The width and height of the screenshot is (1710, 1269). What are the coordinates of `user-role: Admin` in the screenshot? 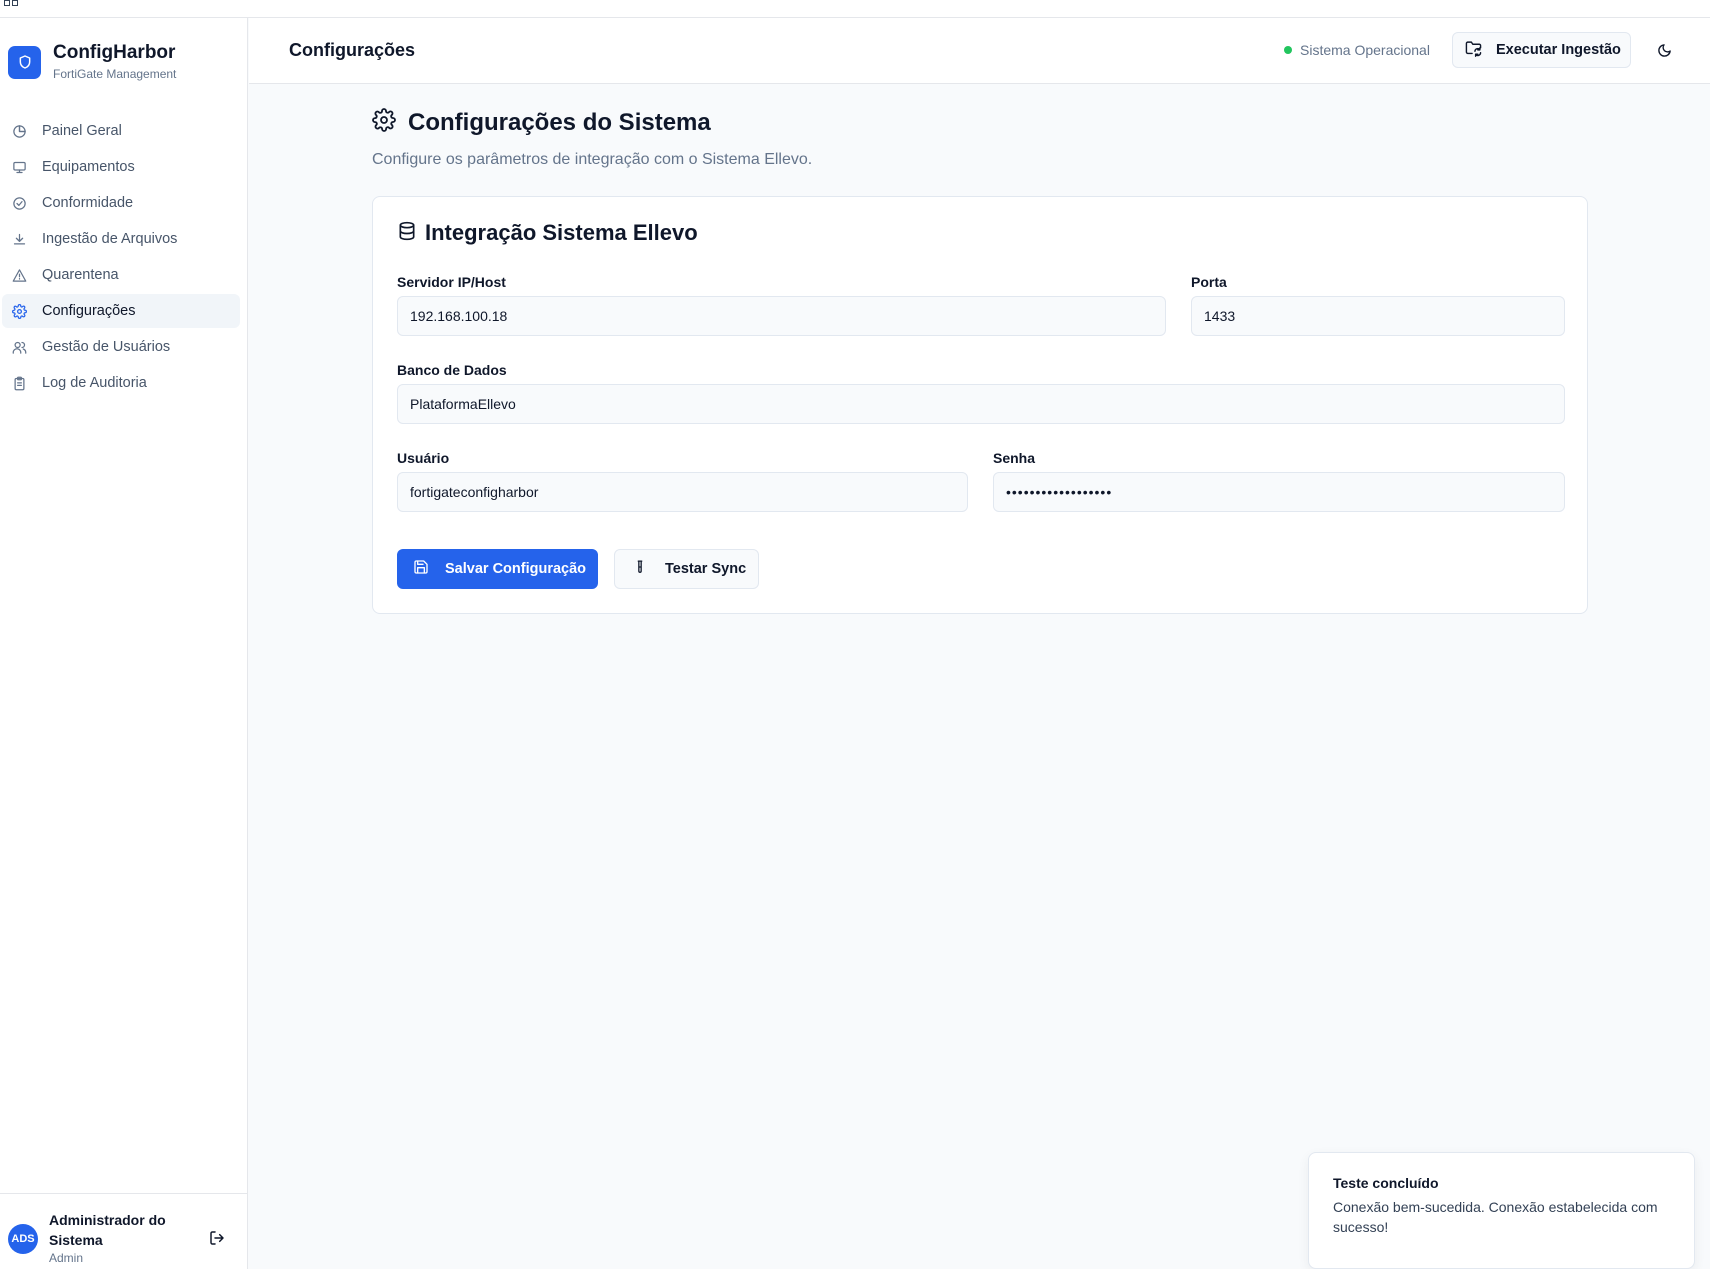 It's located at (66, 1258).